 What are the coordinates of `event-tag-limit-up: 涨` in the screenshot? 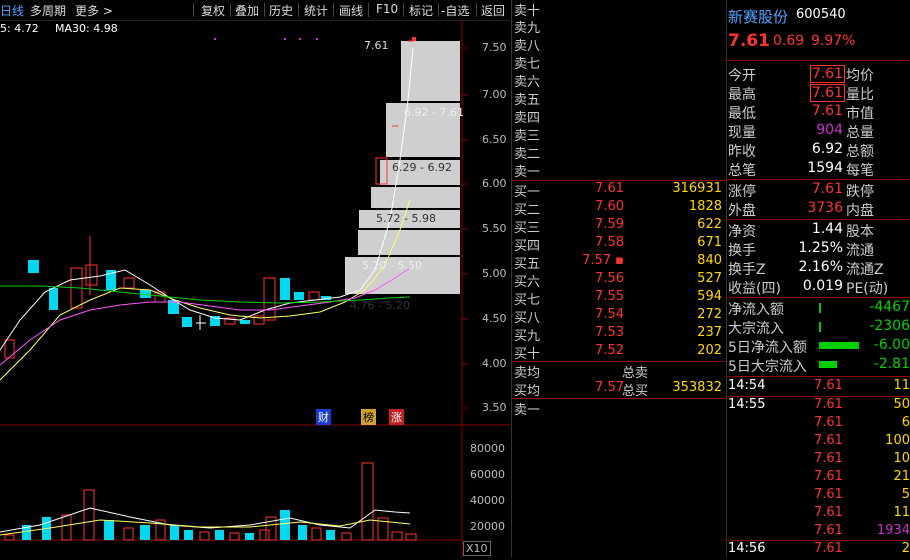 It's located at (396, 417).